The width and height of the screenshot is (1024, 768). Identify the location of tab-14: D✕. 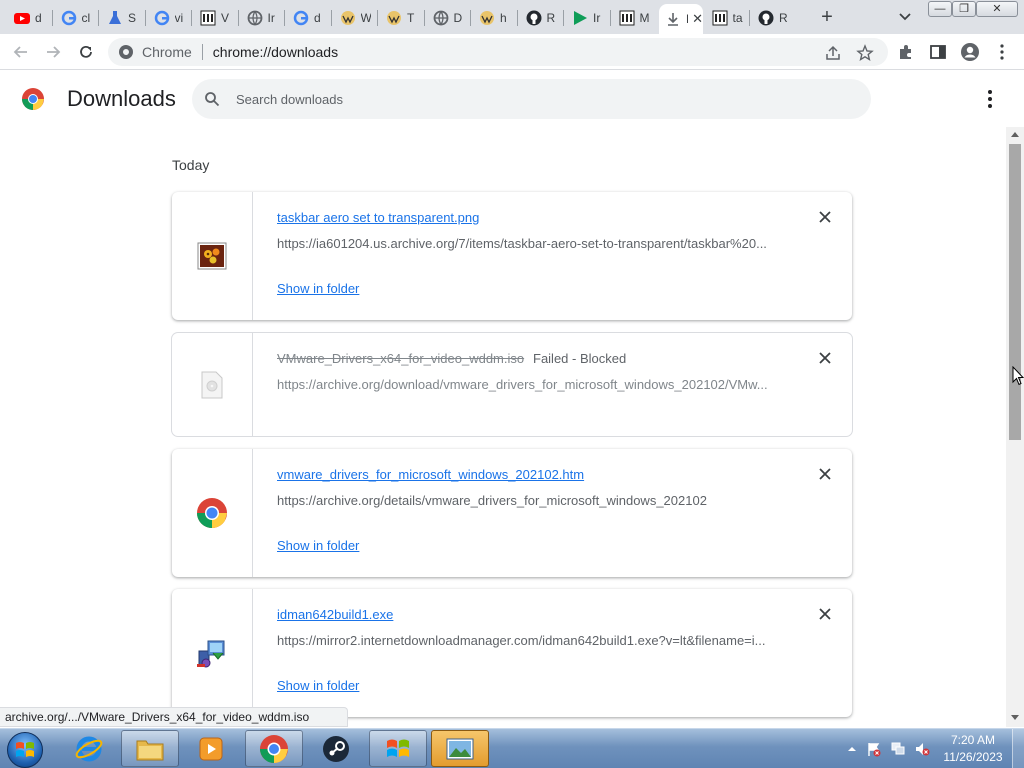
(681, 19).